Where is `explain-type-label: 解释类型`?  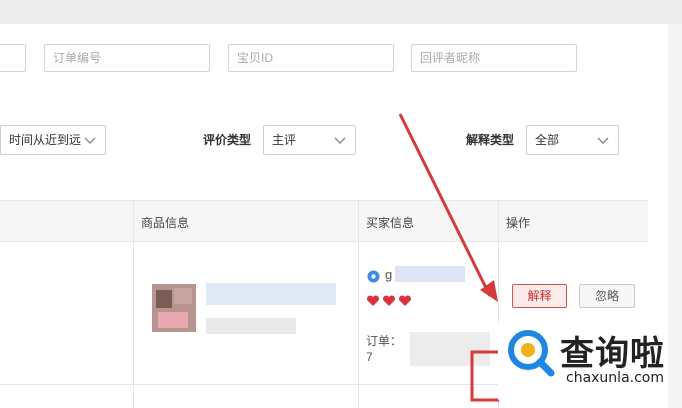
explain-type-label: 解释类型 is located at coordinates (490, 140).